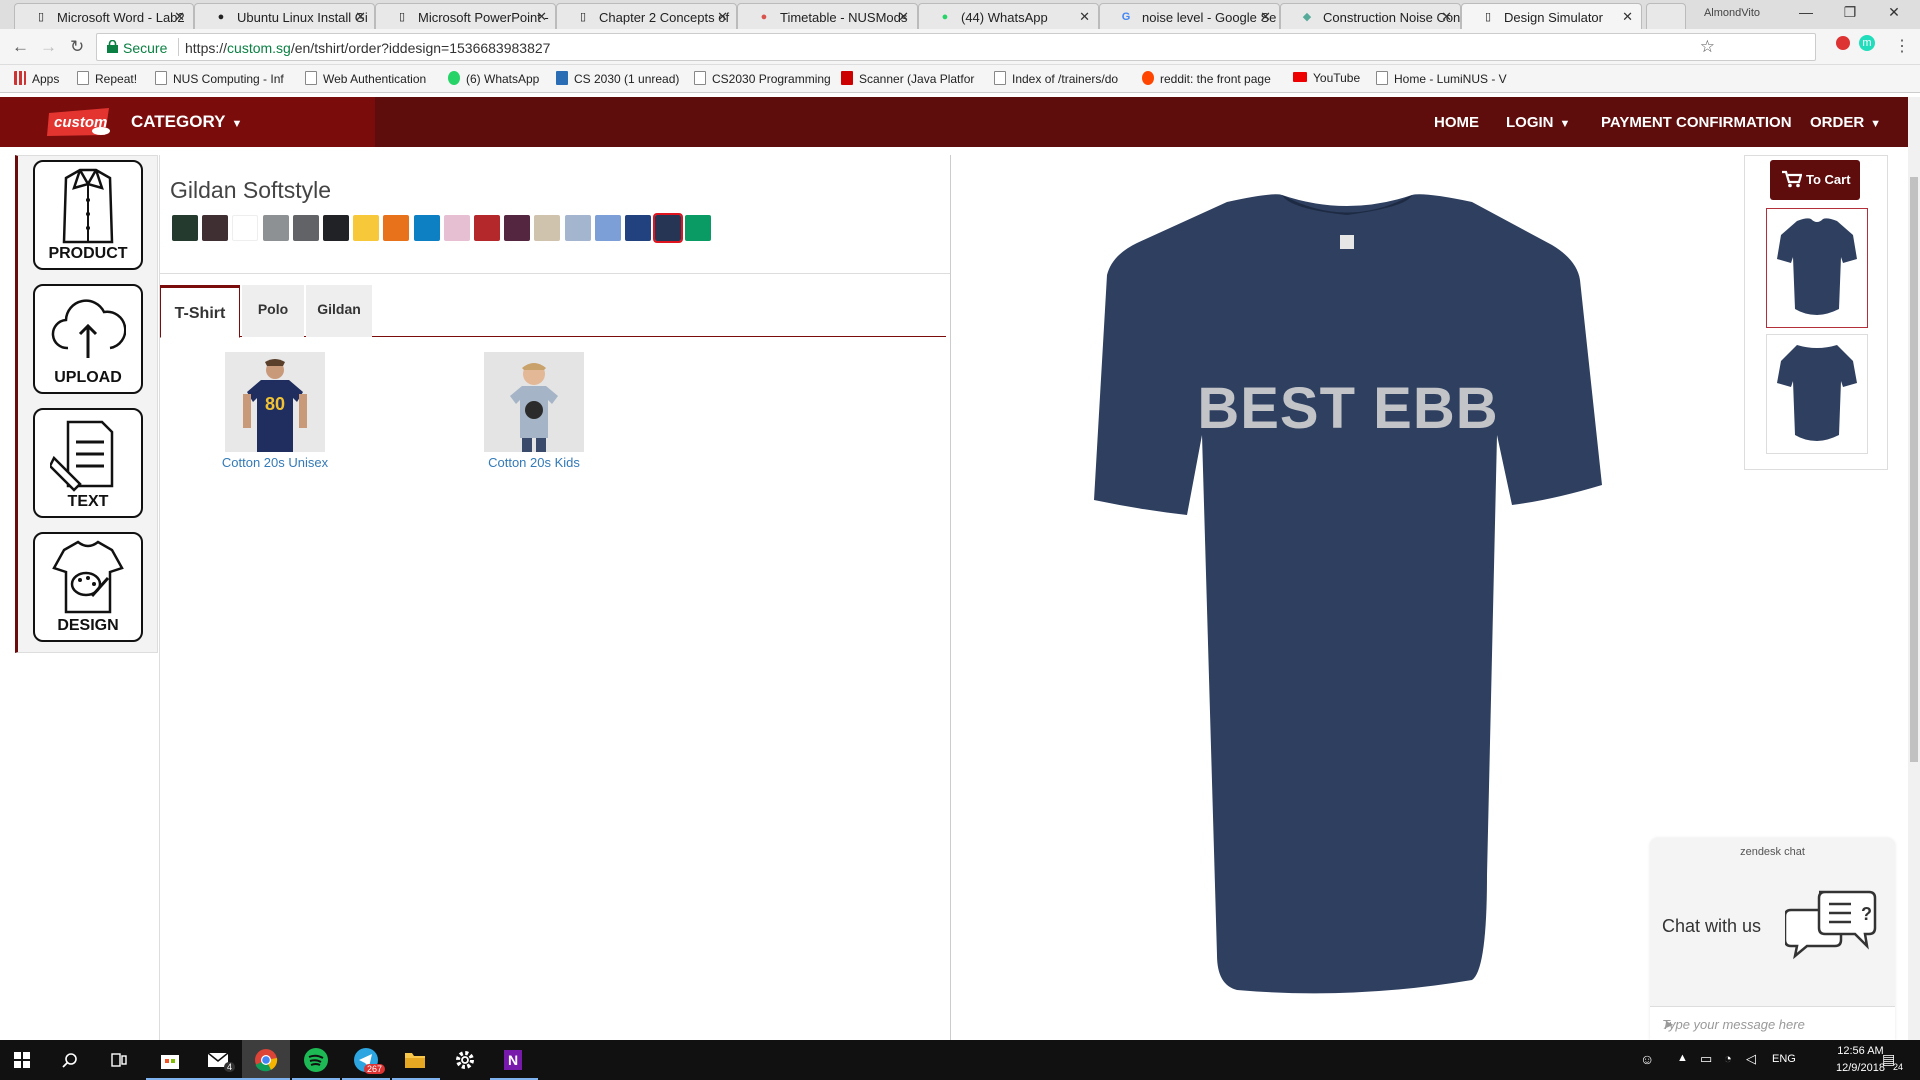  I want to click on tool-product-button: PRODUCT, so click(88, 215).